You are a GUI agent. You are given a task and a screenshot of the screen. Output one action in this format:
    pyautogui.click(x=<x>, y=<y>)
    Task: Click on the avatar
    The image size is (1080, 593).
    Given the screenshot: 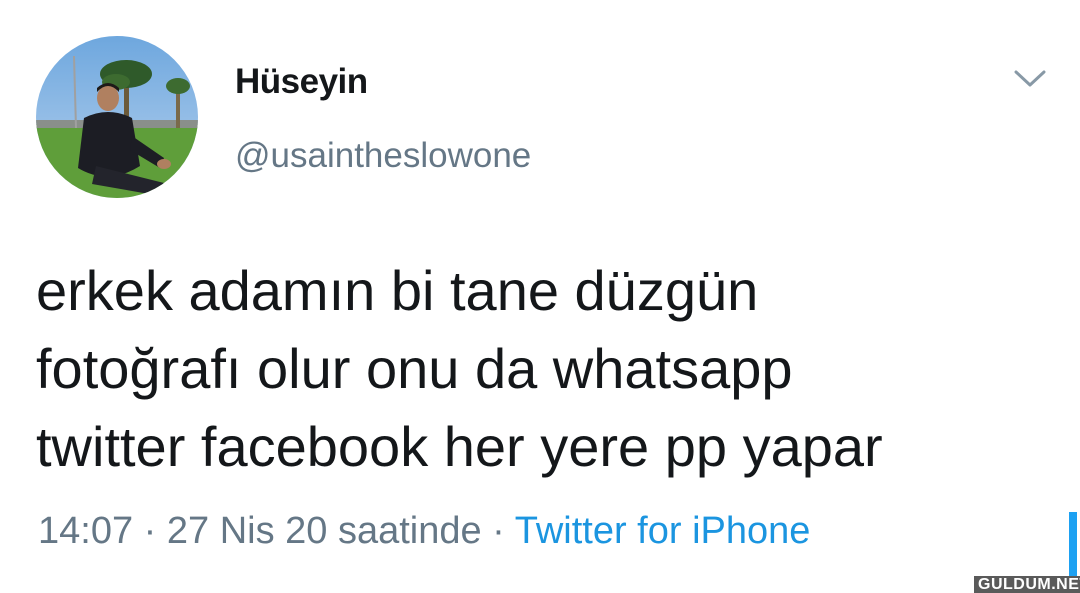 What is the action you would take?
    pyautogui.click(x=117, y=117)
    